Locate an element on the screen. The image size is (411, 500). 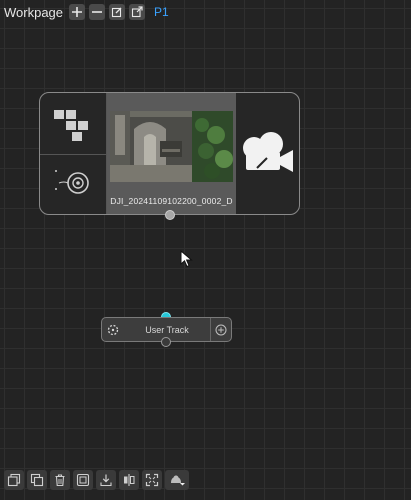
remove-page-button is located at coordinates (97, 12).